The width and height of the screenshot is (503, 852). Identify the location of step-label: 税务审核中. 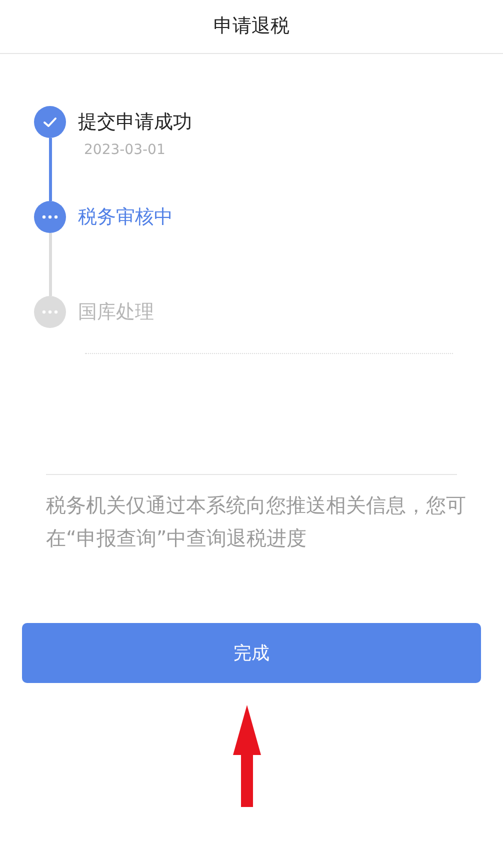
(125, 217).